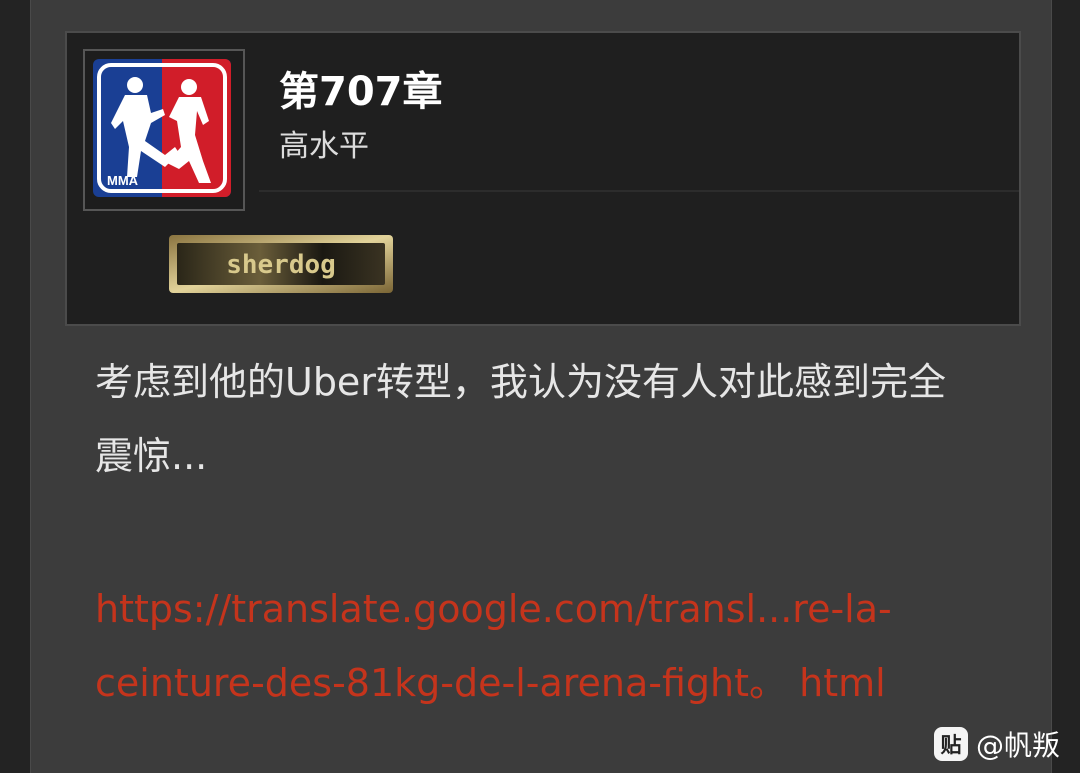 The image size is (1080, 773). I want to click on mma-logo-icon: MMA, so click(162, 128).